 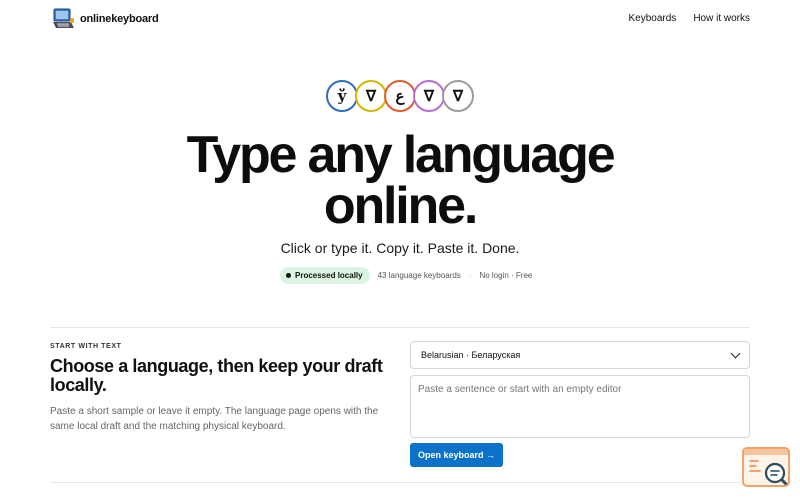 I want to click on glyph-badge: ع, so click(x=400, y=96).